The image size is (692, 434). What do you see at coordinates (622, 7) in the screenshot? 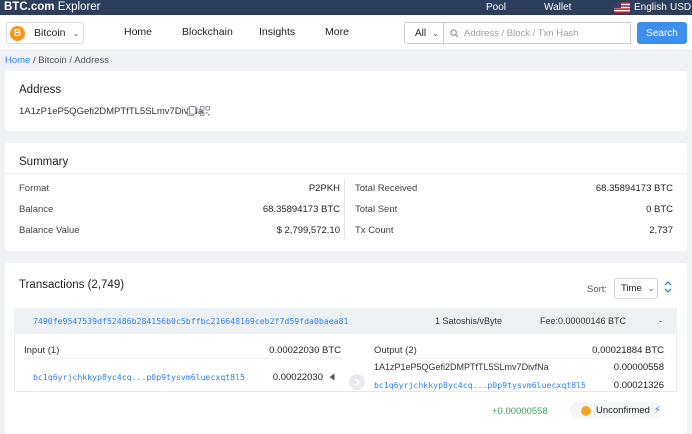
I see `us-flag-icon` at bounding box center [622, 7].